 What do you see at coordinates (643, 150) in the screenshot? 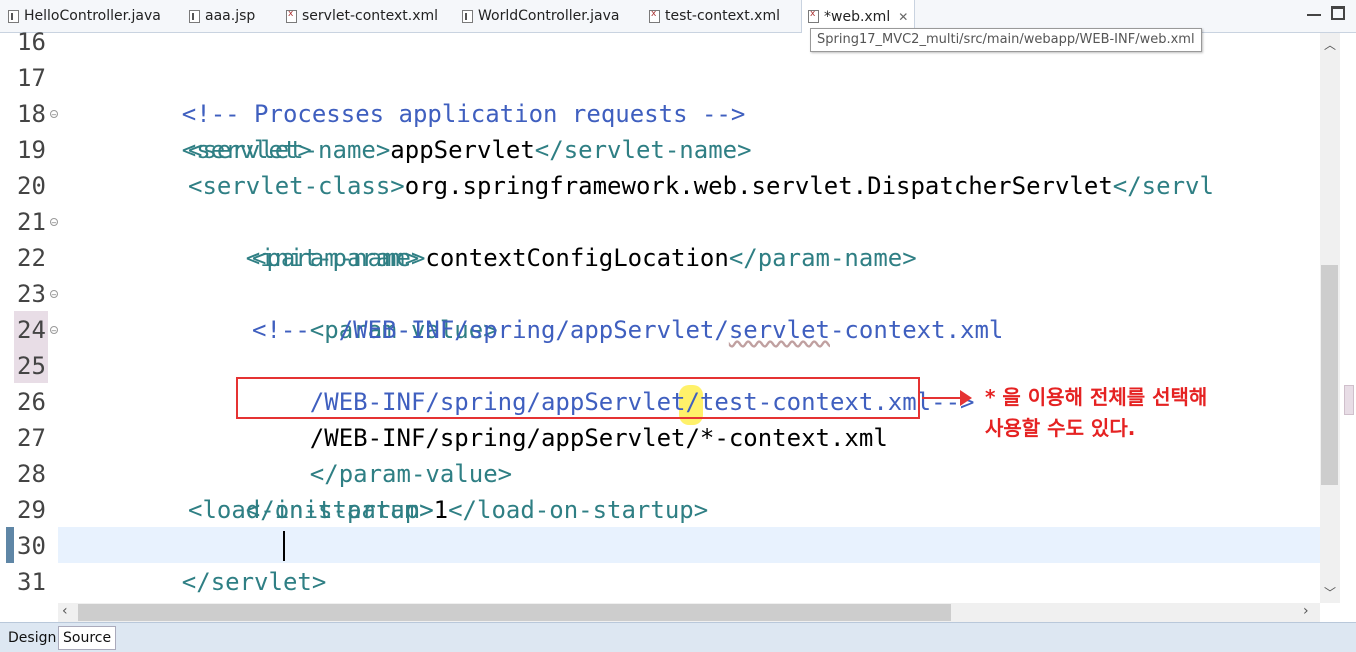
I see `xml-tag: </servlet-name>` at bounding box center [643, 150].